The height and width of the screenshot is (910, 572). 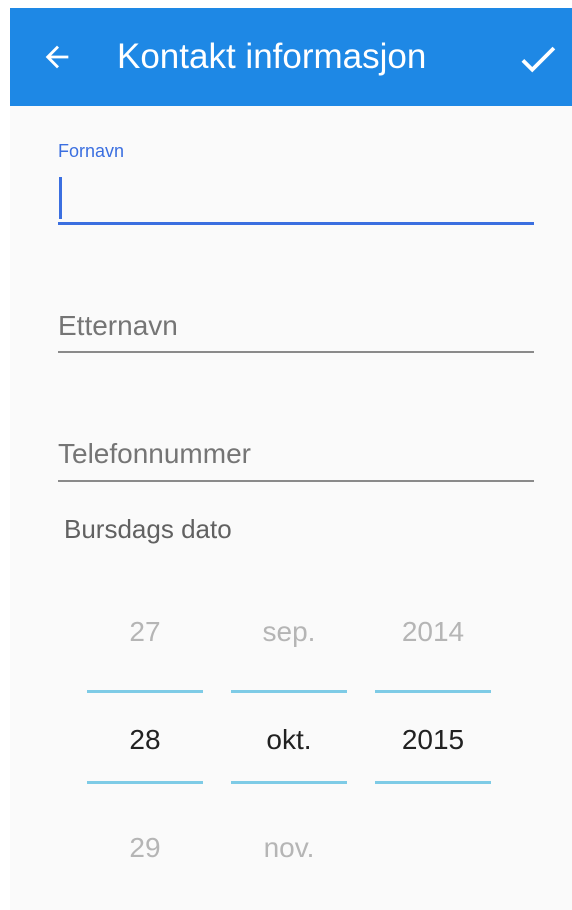 What do you see at coordinates (145, 782) in the screenshot?
I see `day-picker-divider-bottom` at bounding box center [145, 782].